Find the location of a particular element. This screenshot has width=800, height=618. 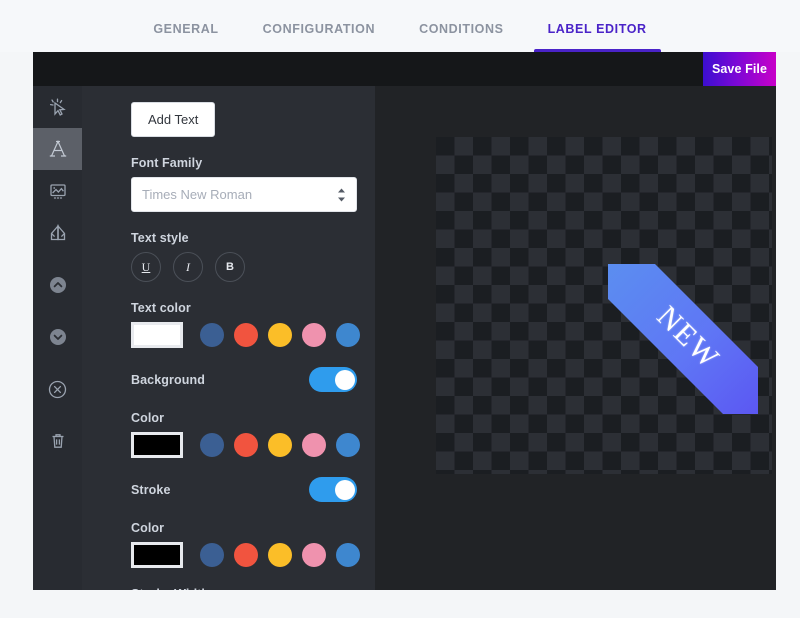

tab-general-label: GENERAL is located at coordinates (186, 29).